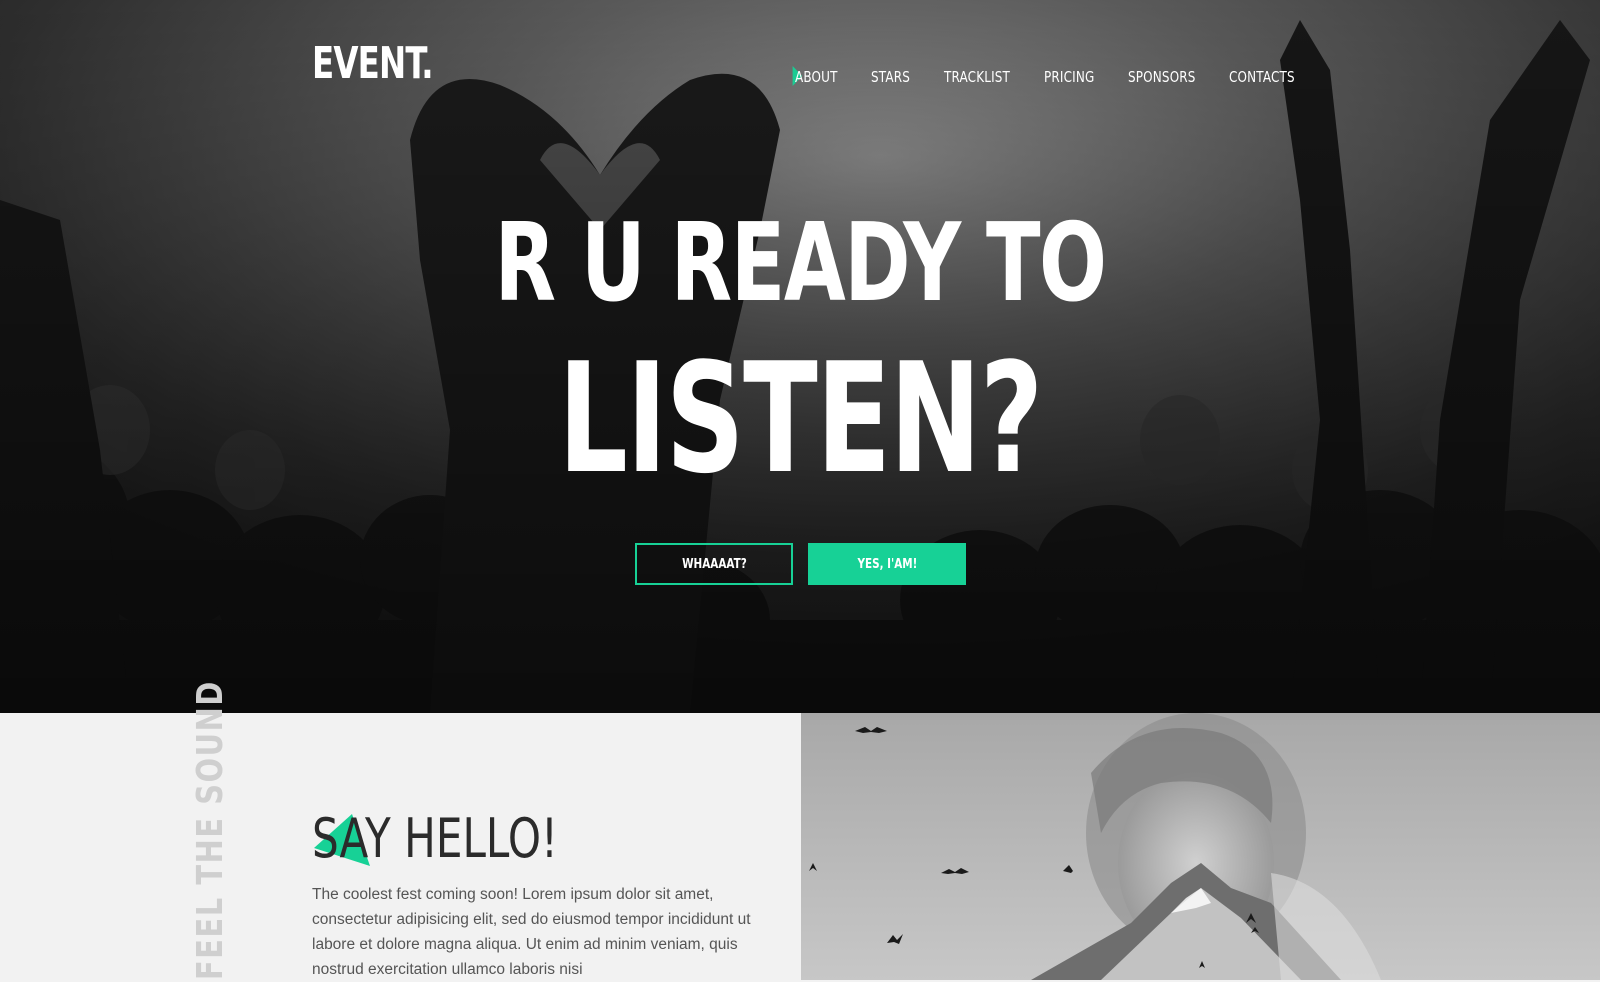 The height and width of the screenshot is (982, 1600). I want to click on yes-i-am-button: YES, I'AM!, so click(887, 564).